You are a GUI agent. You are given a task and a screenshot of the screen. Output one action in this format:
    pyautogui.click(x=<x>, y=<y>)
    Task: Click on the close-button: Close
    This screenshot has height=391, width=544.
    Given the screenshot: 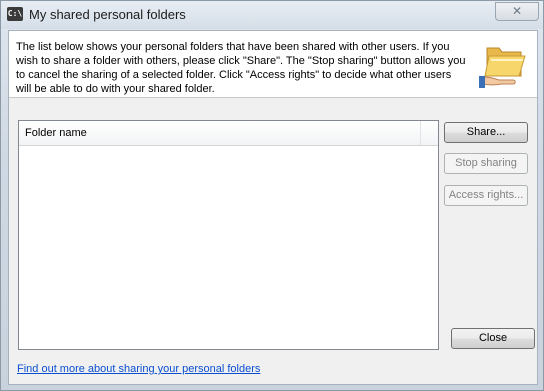 What is the action you would take?
    pyautogui.click(x=493, y=338)
    